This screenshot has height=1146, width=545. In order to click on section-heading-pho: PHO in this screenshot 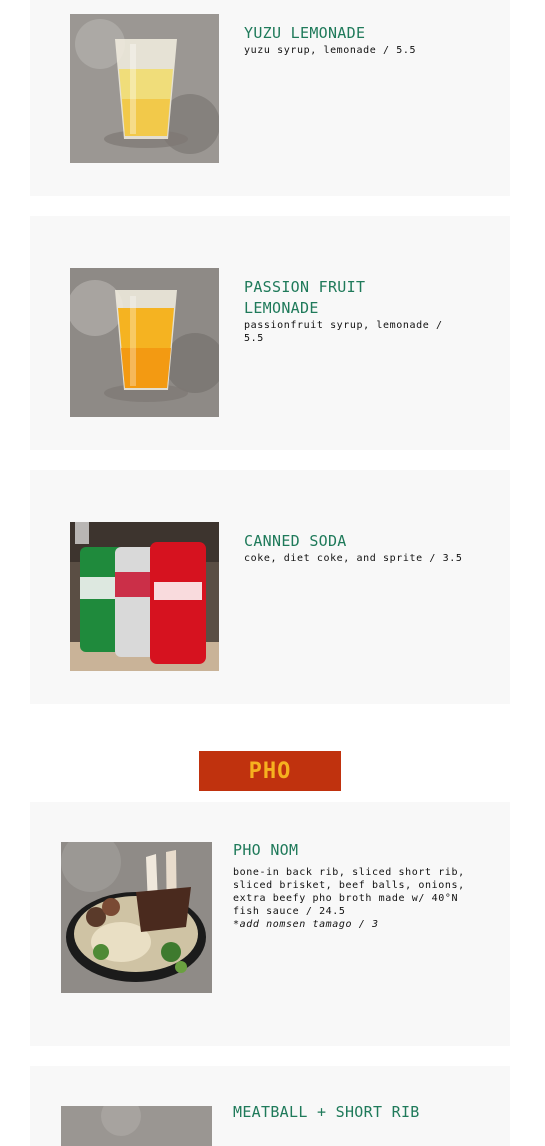, I will do `click(270, 771)`.